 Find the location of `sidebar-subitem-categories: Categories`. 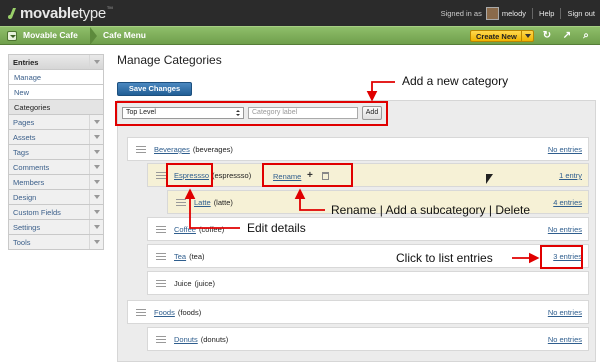

sidebar-subitem-categories: Categories is located at coordinates (56, 107).